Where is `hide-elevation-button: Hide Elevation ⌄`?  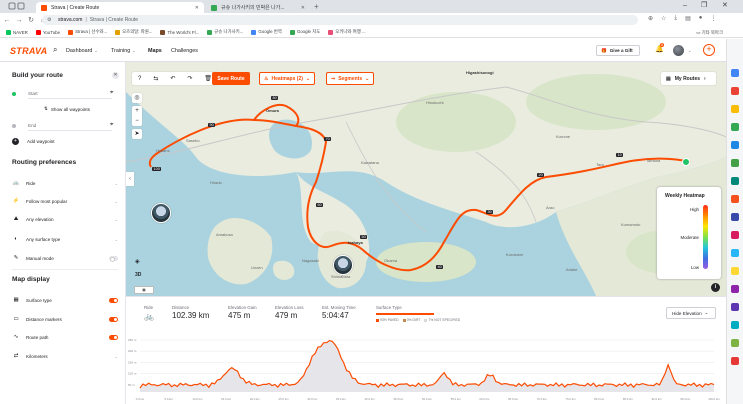 hide-elevation-button: Hide Elevation ⌄ is located at coordinates (691, 313).